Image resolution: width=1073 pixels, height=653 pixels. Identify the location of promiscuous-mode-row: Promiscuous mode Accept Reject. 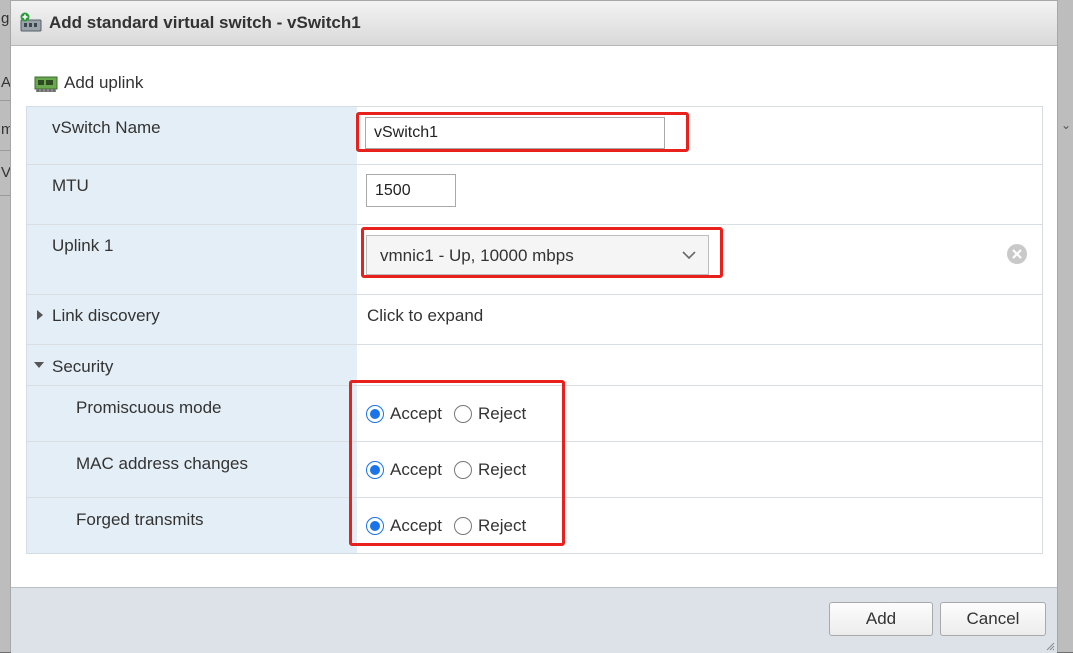
(534, 414).